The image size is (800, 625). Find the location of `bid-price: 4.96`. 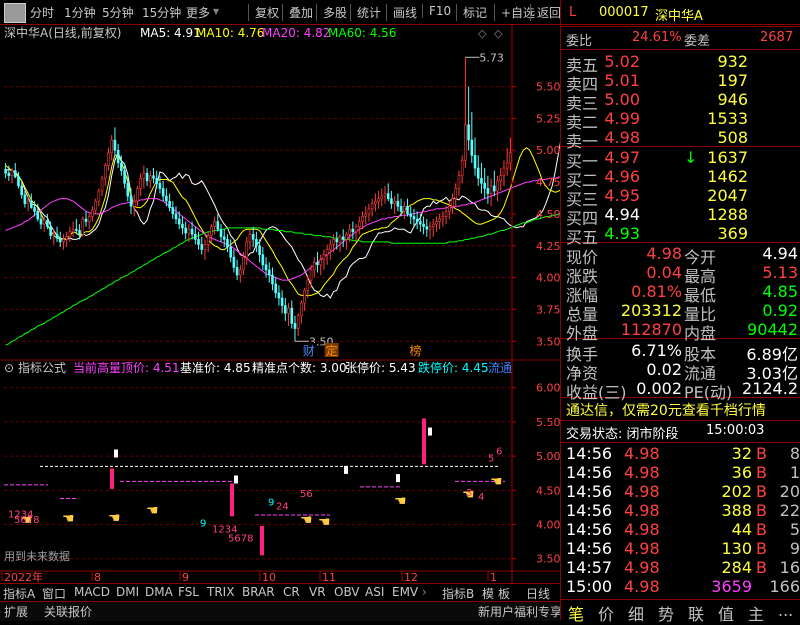

bid-price: 4.96 is located at coordinates (622, 176).